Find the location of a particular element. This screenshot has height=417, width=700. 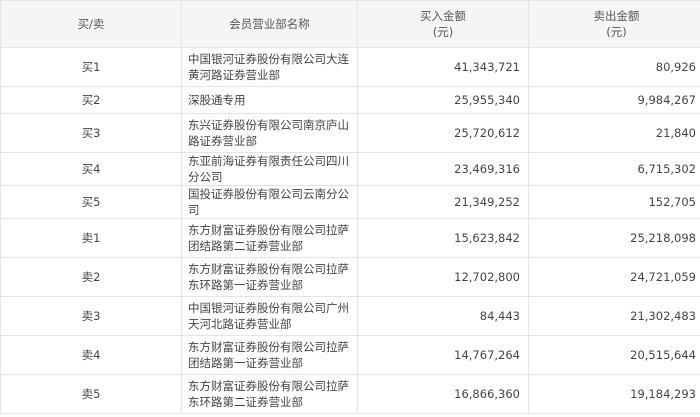

column-header-buy-unit: (元) is located at coordinates (443, 32).